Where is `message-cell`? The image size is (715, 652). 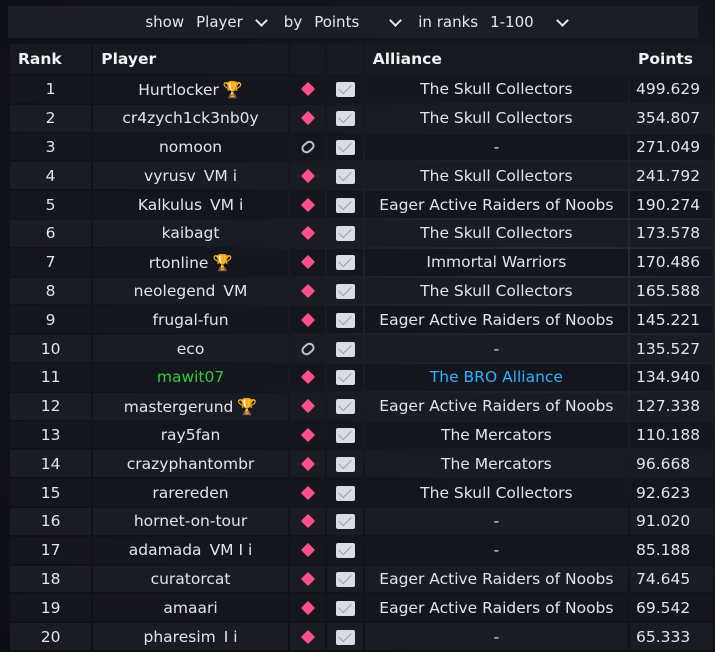 message-cell is located at coordinates (345, 348).